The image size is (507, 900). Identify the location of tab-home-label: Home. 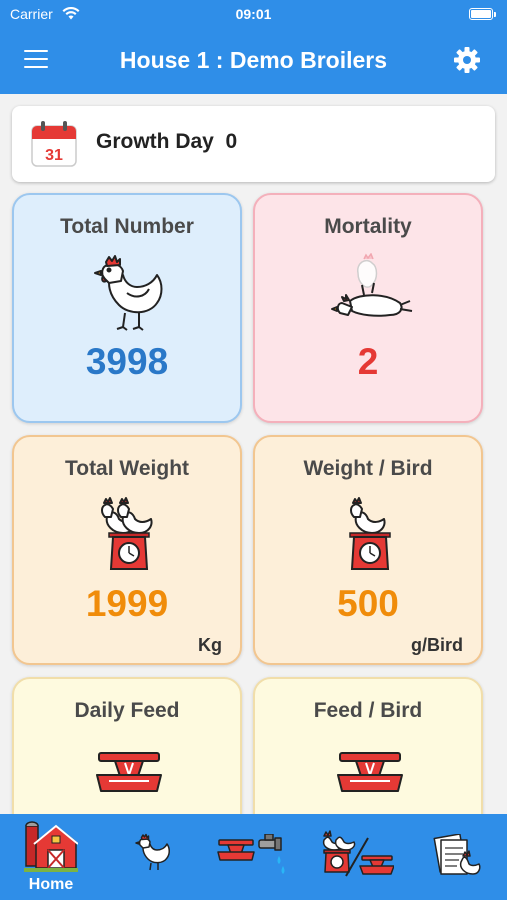
(51, 884).